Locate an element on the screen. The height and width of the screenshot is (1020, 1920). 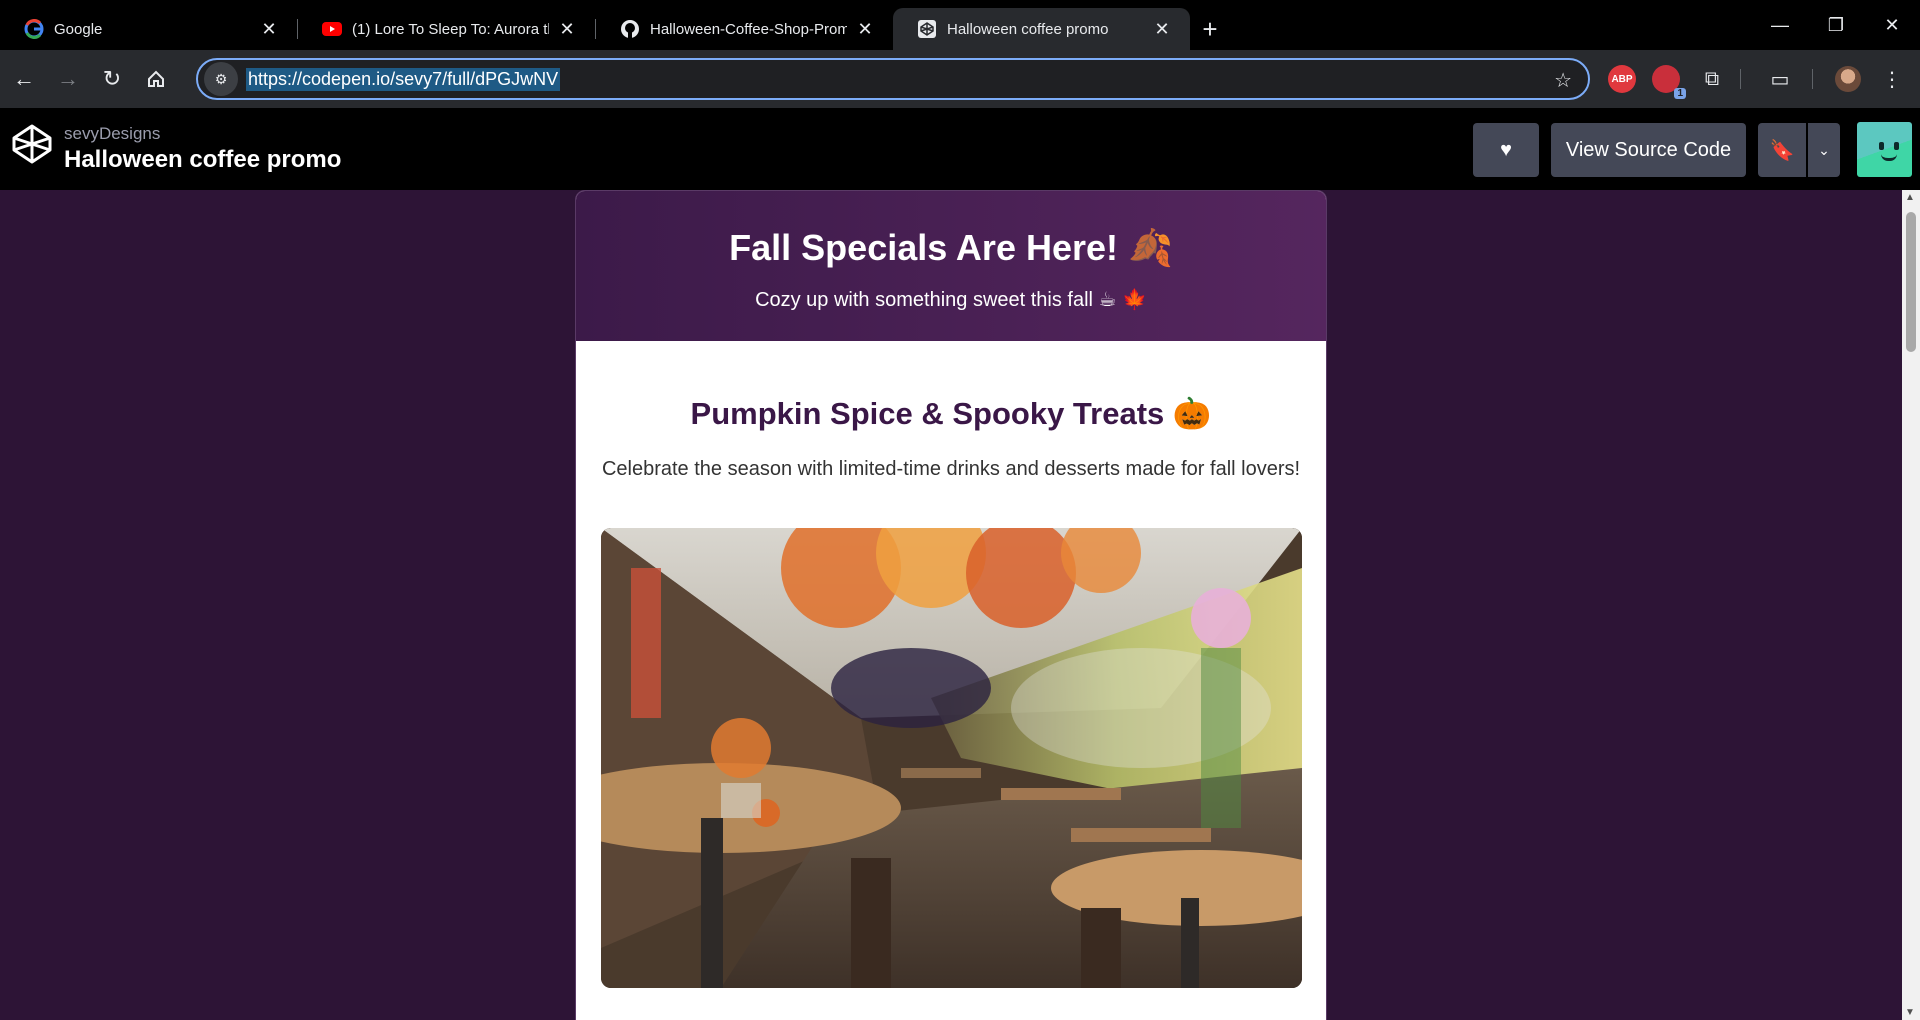
adblock-extension: ABP is located at coordinates (1622, 79).